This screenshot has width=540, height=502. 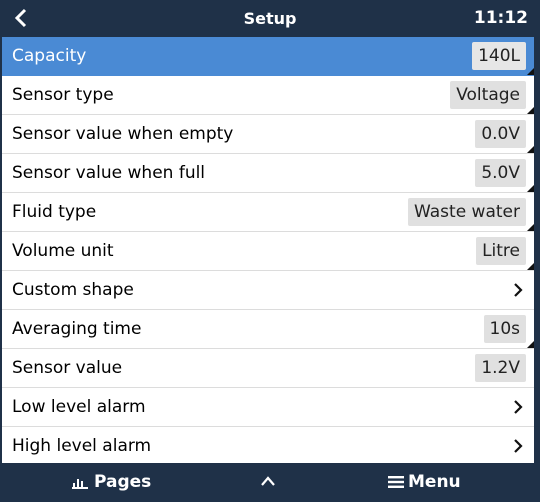 What do you see at coordinates (77, 329) in the screenshot?
I see `row-label: Averaging time` at bounding box center [77, 329].